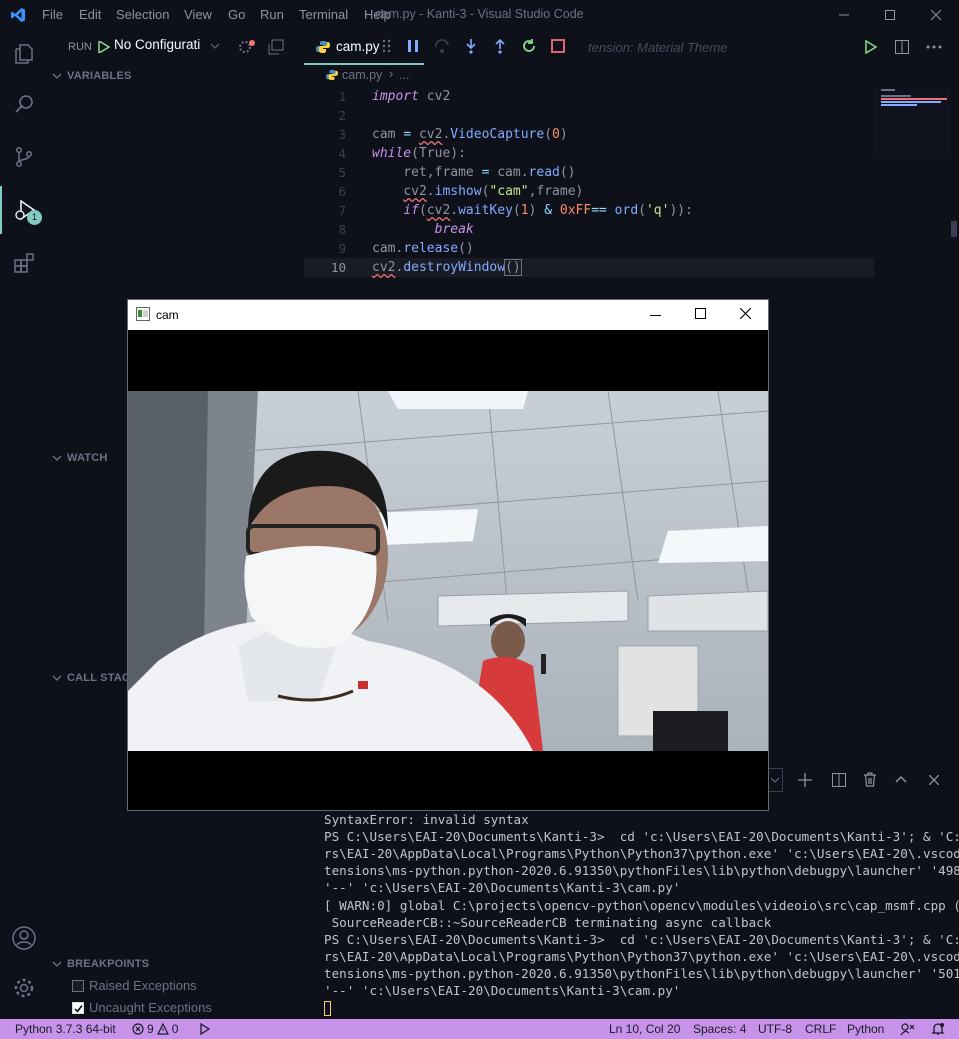  Describe the element at coordinates (323, 46) in the screenshot. I see `python-file-icon` at that location.